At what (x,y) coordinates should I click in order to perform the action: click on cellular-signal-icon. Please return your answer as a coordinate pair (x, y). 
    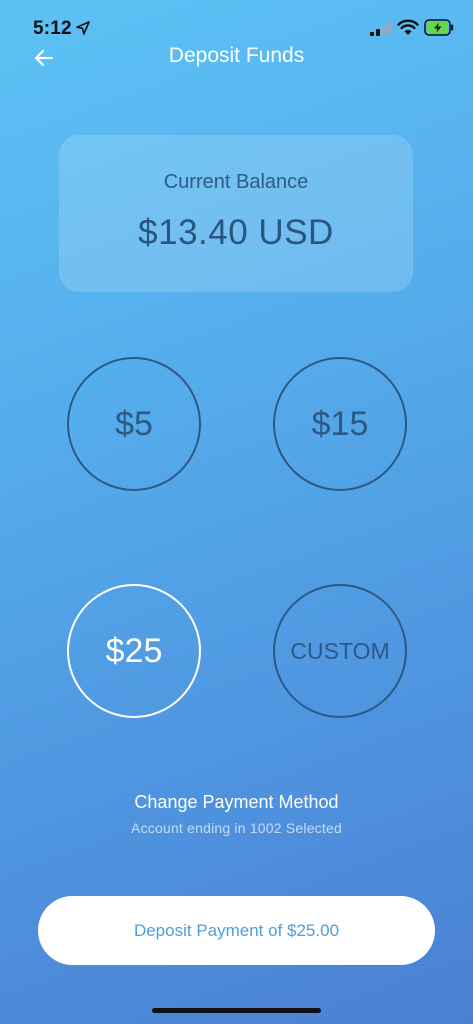
    Looking at the image, I should click on (381, 29).